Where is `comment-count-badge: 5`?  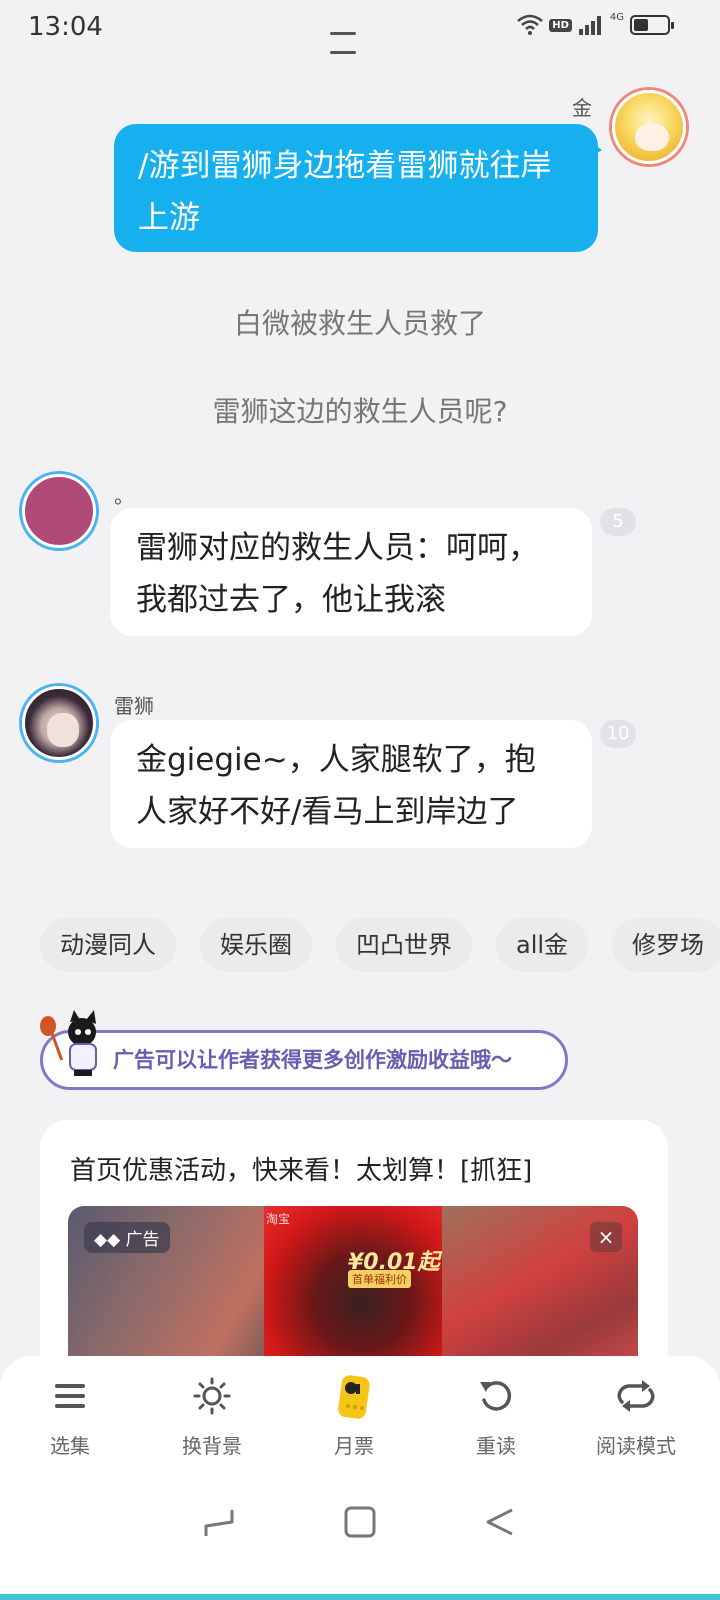 comment-count-badge: 5 is located at coordinates (618, 522).